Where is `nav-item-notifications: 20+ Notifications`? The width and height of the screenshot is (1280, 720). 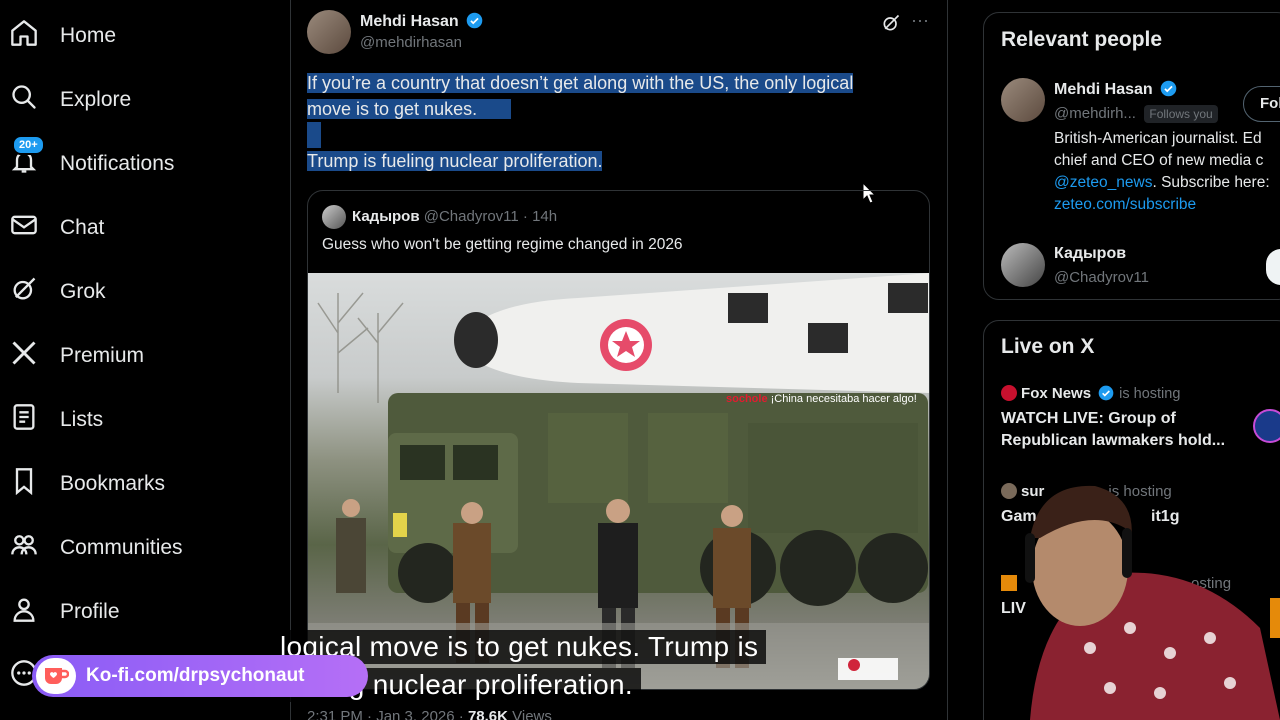 nav-item-notifications: 20+ Notifications is located at coordinates (92, 163).